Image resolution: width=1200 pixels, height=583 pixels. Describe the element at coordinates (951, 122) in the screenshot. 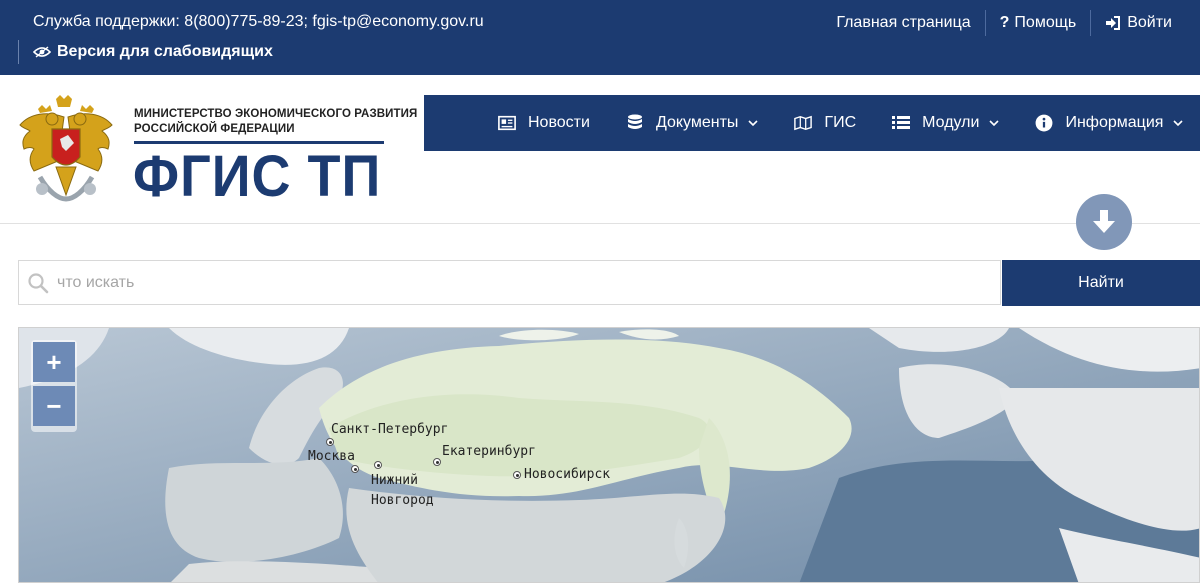

I see `nav-item-modules-label: Модули` at that location.